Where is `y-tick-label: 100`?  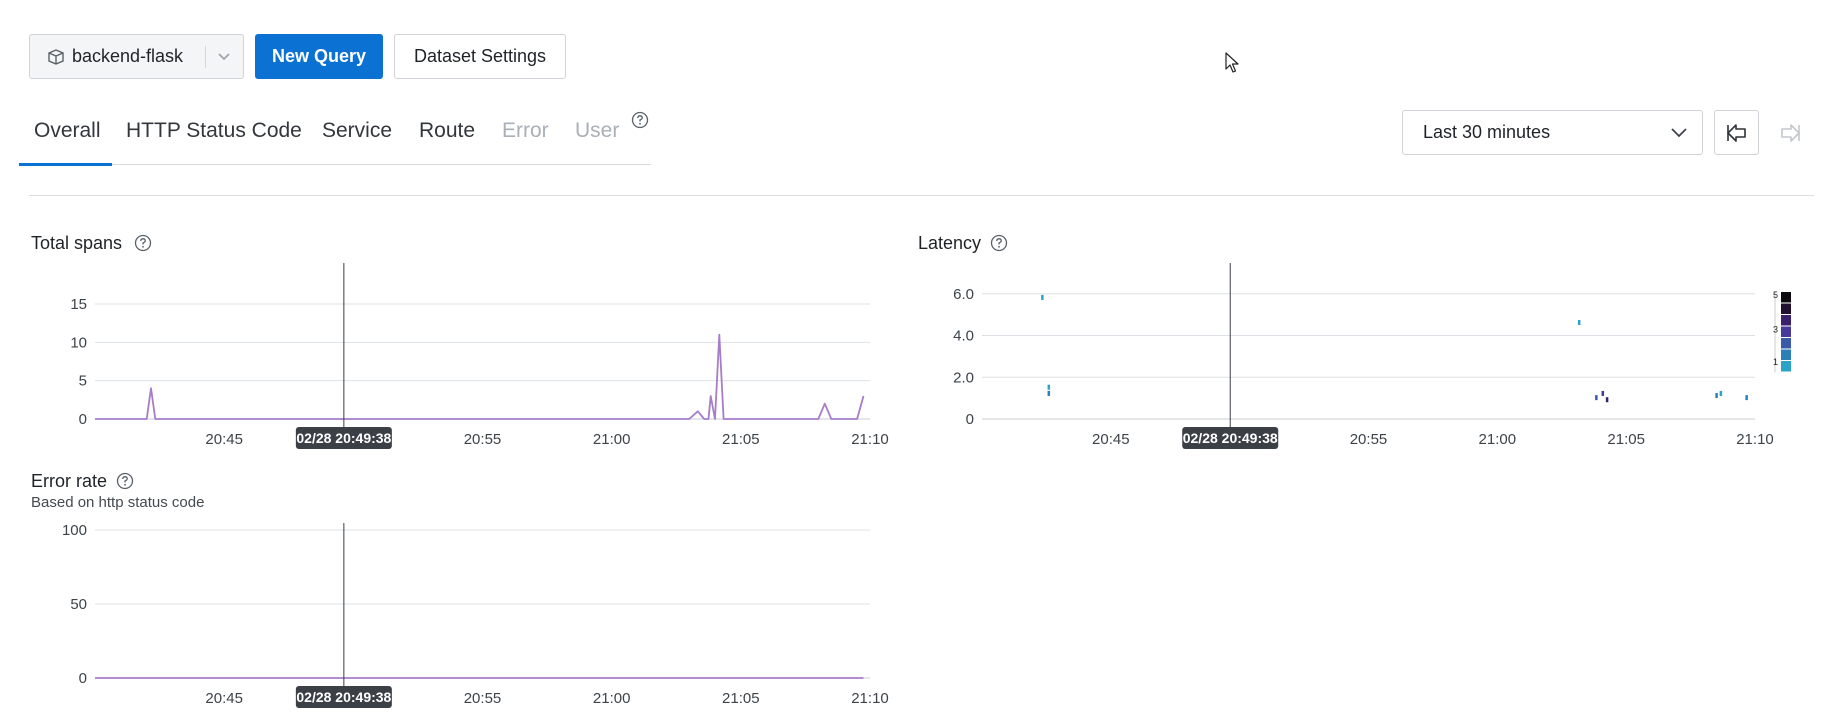
y-tick-label: 100 is located at coordinates (74, 530).